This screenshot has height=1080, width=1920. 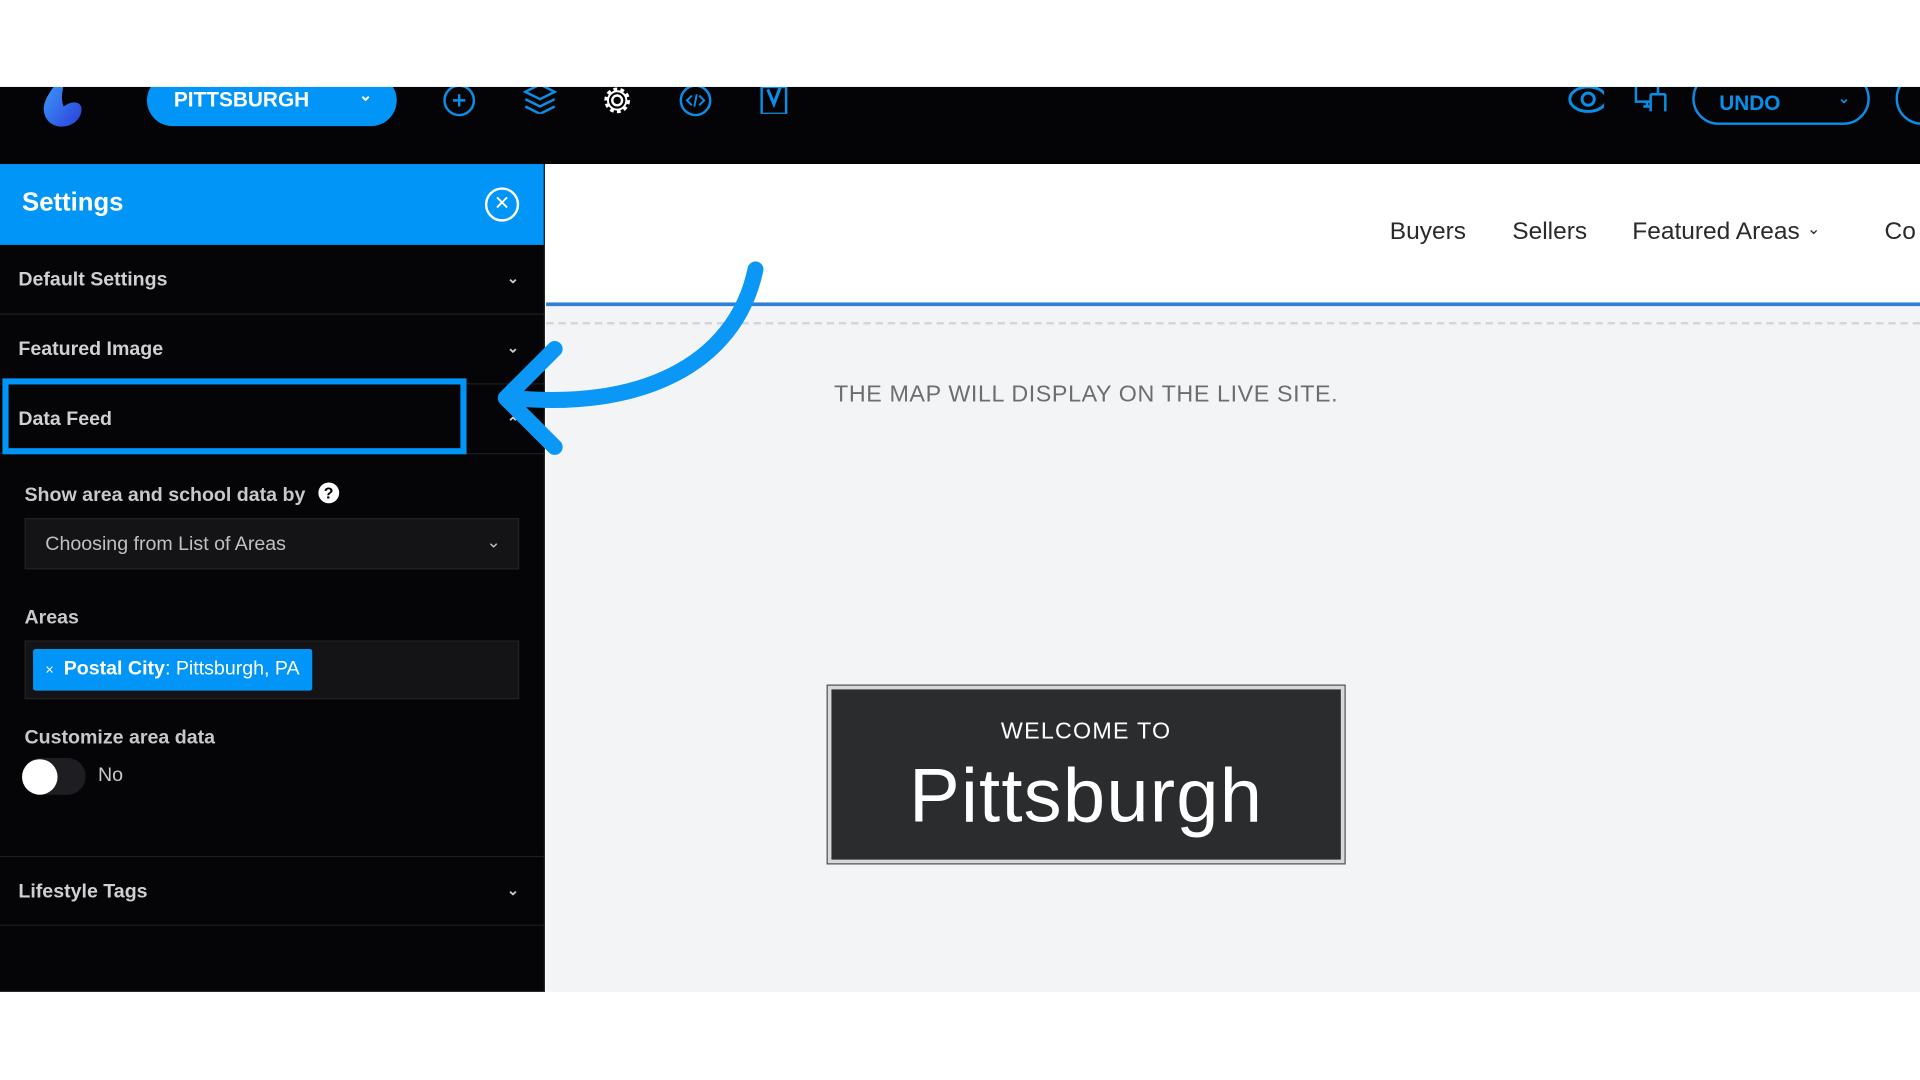 What do you see at coordinates (272, 890) in the screenshot?
I see `section-lifestyle-tags: Lifestyle Tags ⌄` at bounding box center [272, 890].